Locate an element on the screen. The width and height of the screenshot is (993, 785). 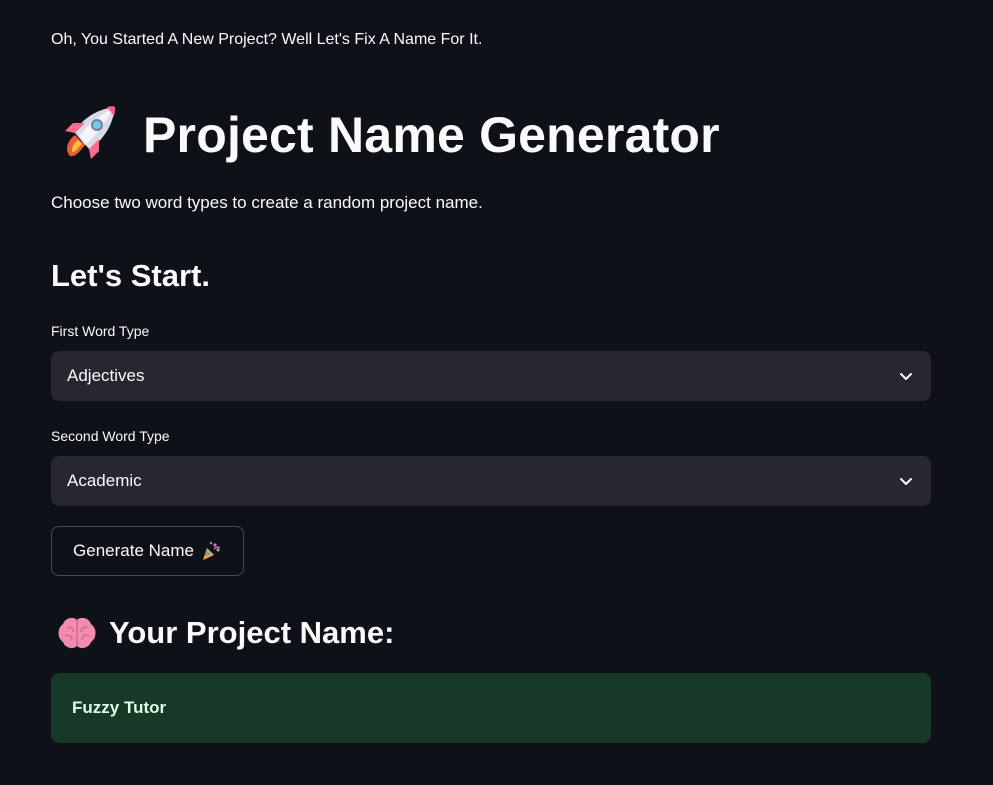
generate-name-button-label: Generate Name is located at coordinates (133, 550).